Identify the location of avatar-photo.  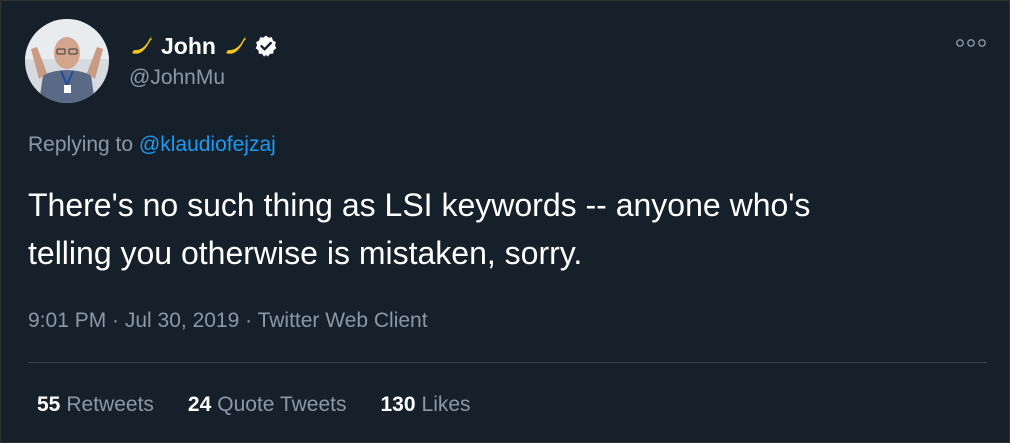
(67, 61).